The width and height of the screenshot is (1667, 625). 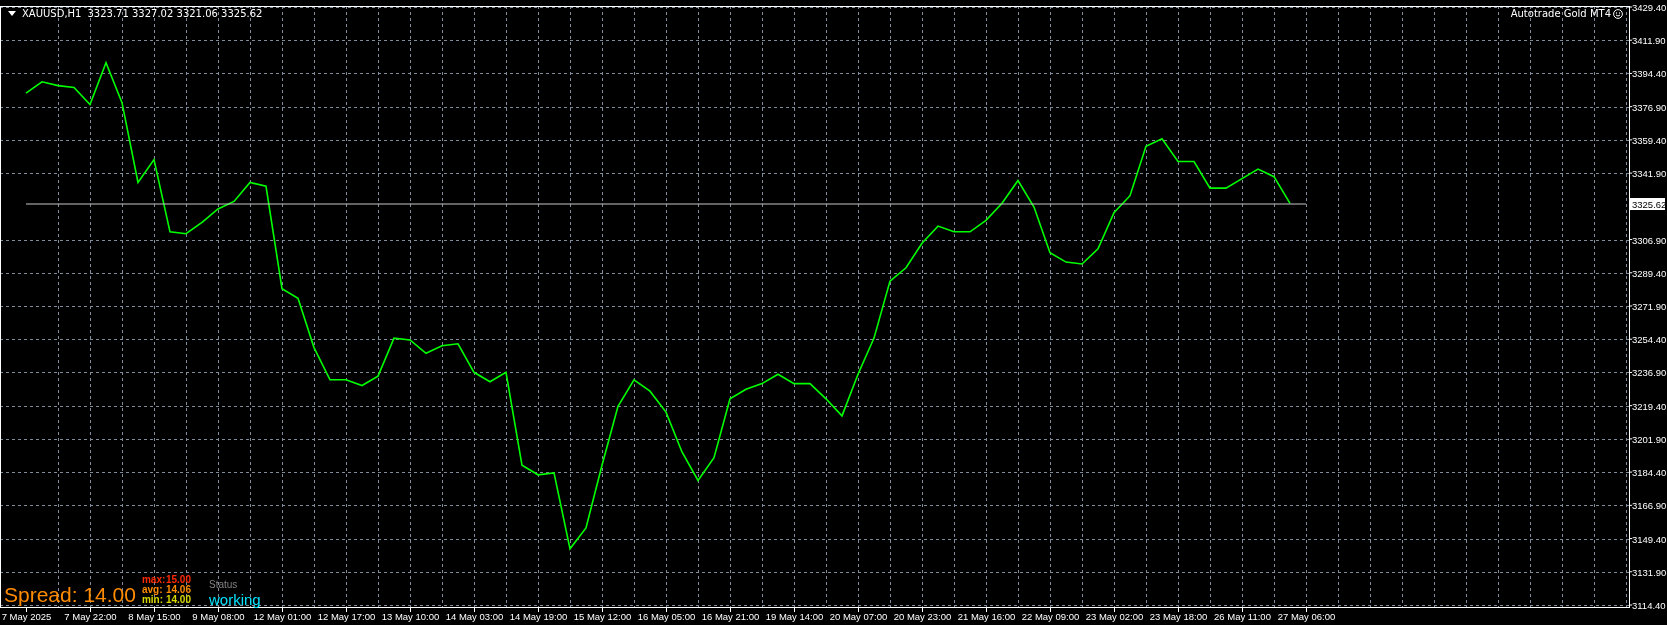 What do you see at coordinates (1649, 174) in the screenshot?
I see `axis-label: 3341.90` at bounding box center [1649, 174].